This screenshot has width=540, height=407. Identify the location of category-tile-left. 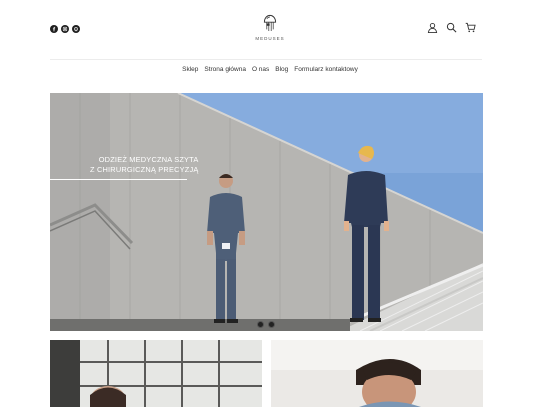
(156, 373).